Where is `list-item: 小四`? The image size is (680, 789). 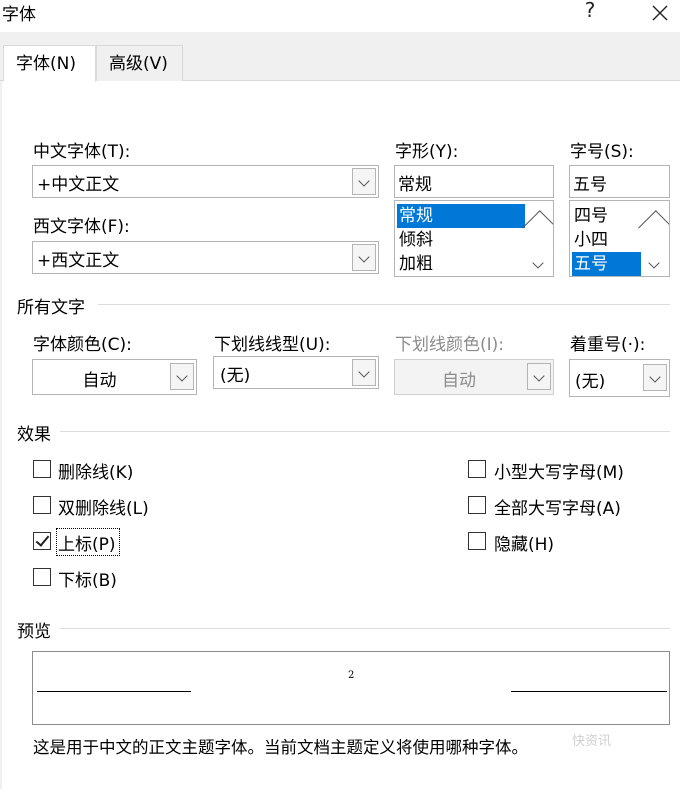 list-item: 小四 is located at coordinates (590, 240).